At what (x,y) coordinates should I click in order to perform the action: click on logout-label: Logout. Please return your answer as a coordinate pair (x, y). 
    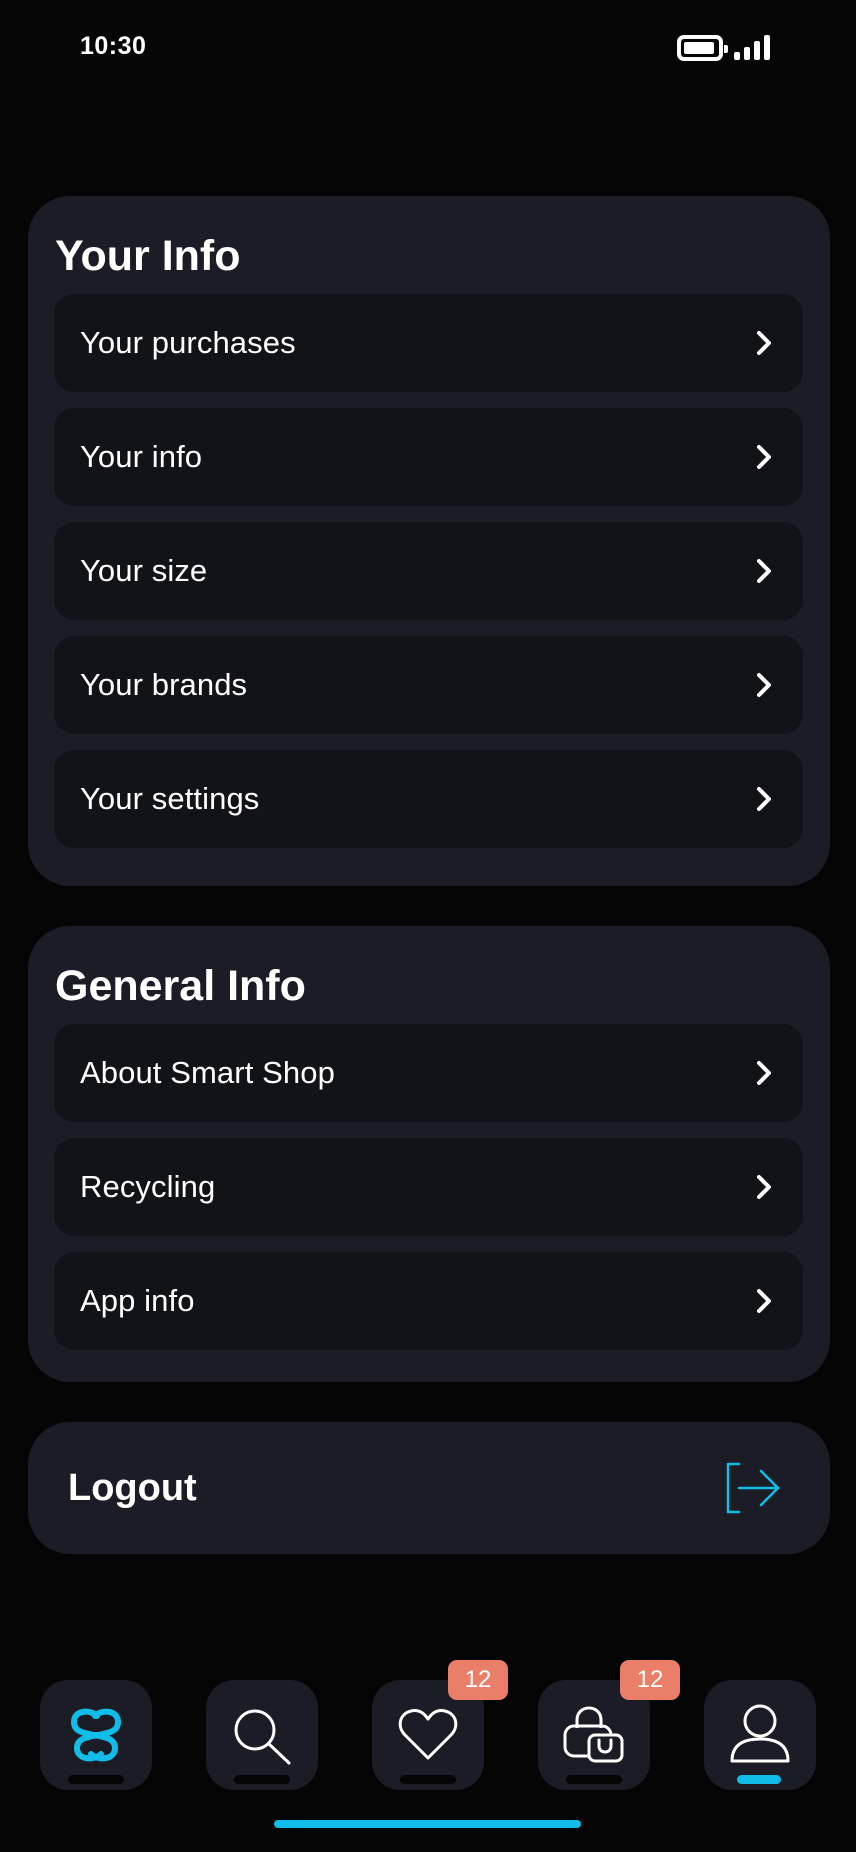
    Looking at the image, I should click on (132, 1487).